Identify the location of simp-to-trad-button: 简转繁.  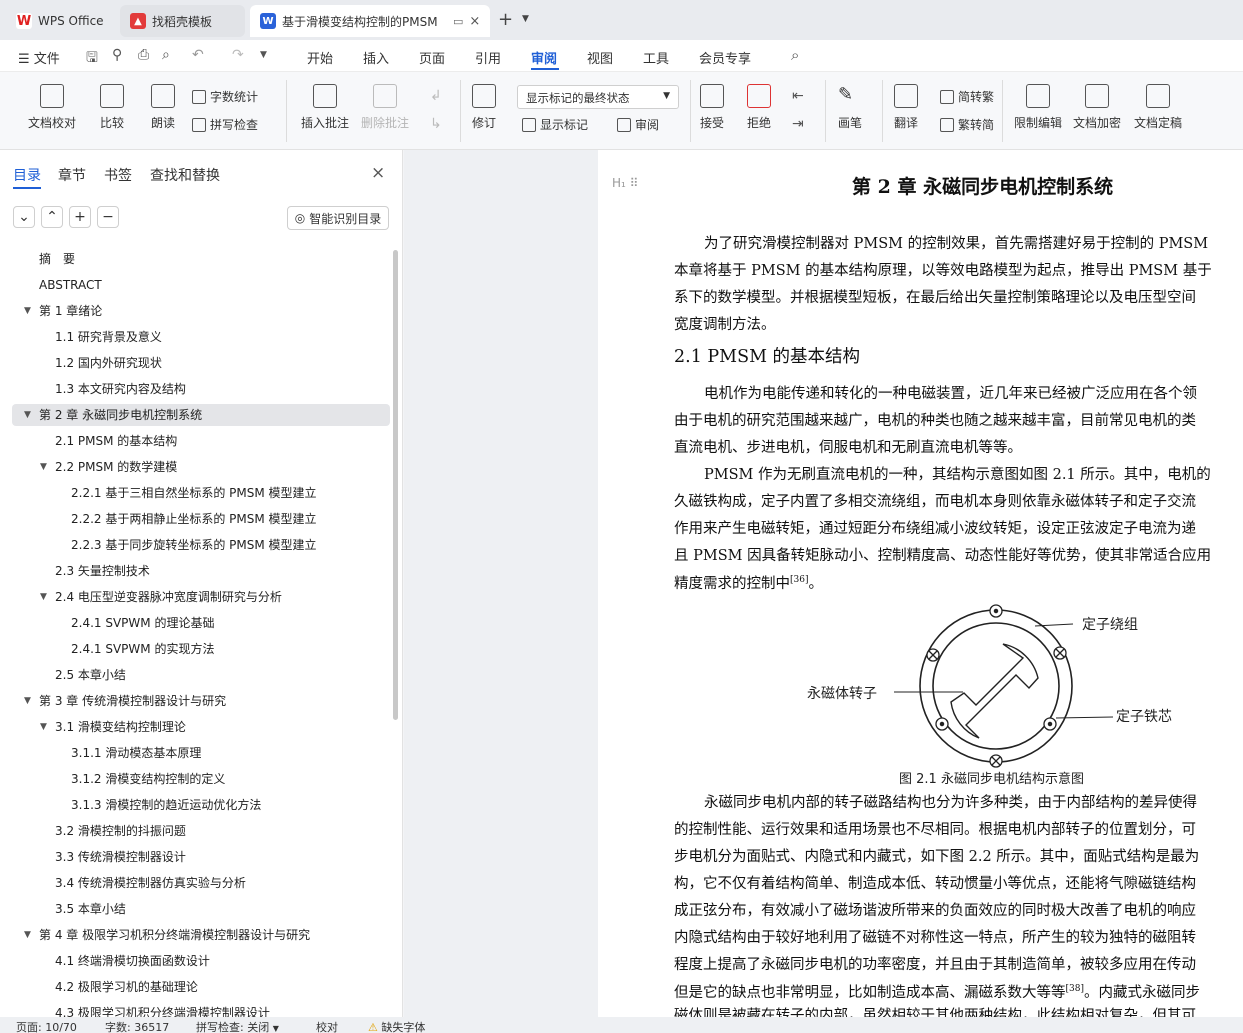
(967, 96).